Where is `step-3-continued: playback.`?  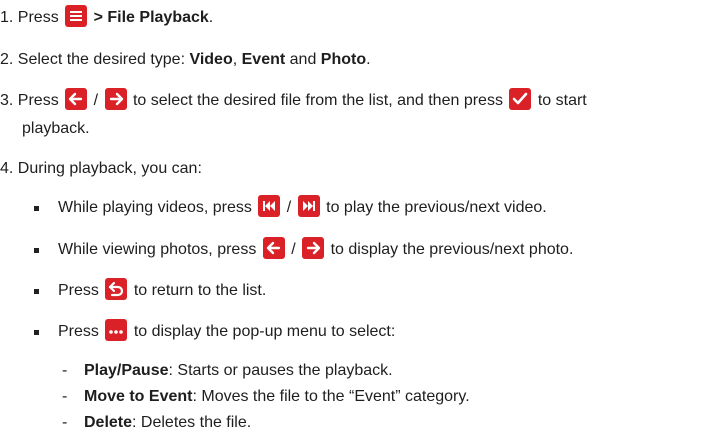
step-3-continued: playback. is located at coordinates (56, 128).